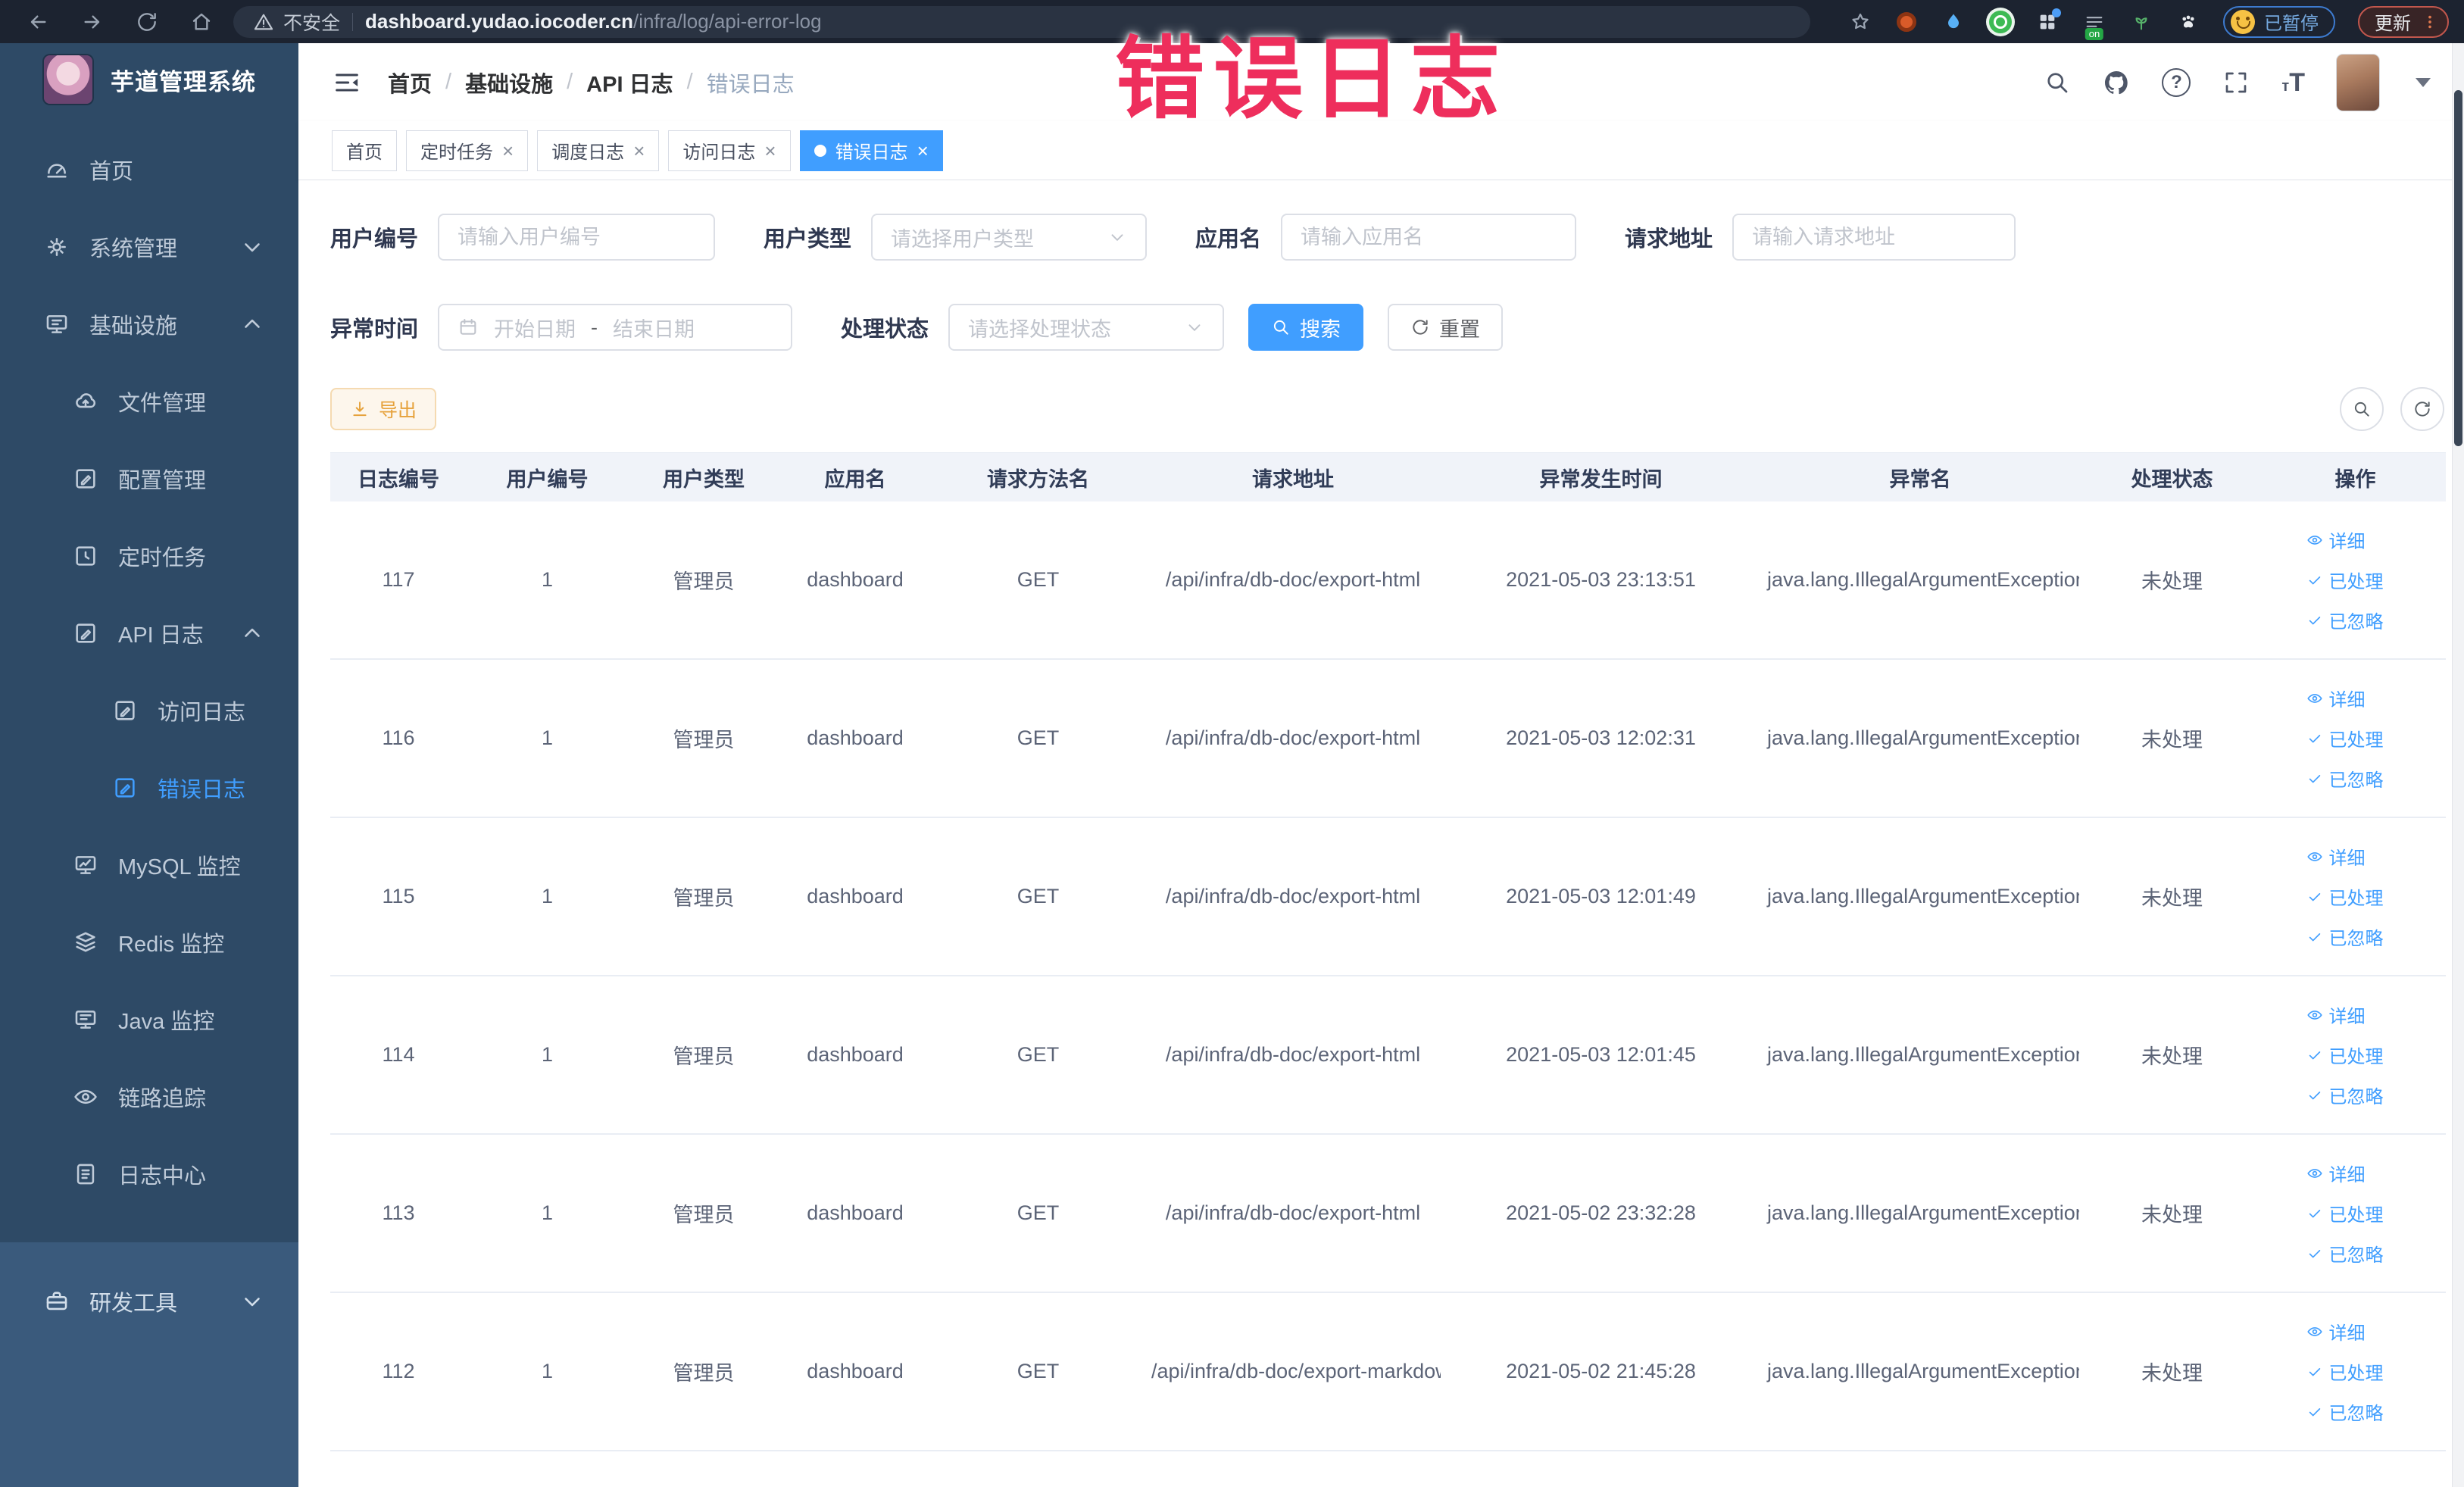 The height and width of the screenshot is (1487, 2464). I want to click on exception-time-label: 异常时间, so click(374, 329).